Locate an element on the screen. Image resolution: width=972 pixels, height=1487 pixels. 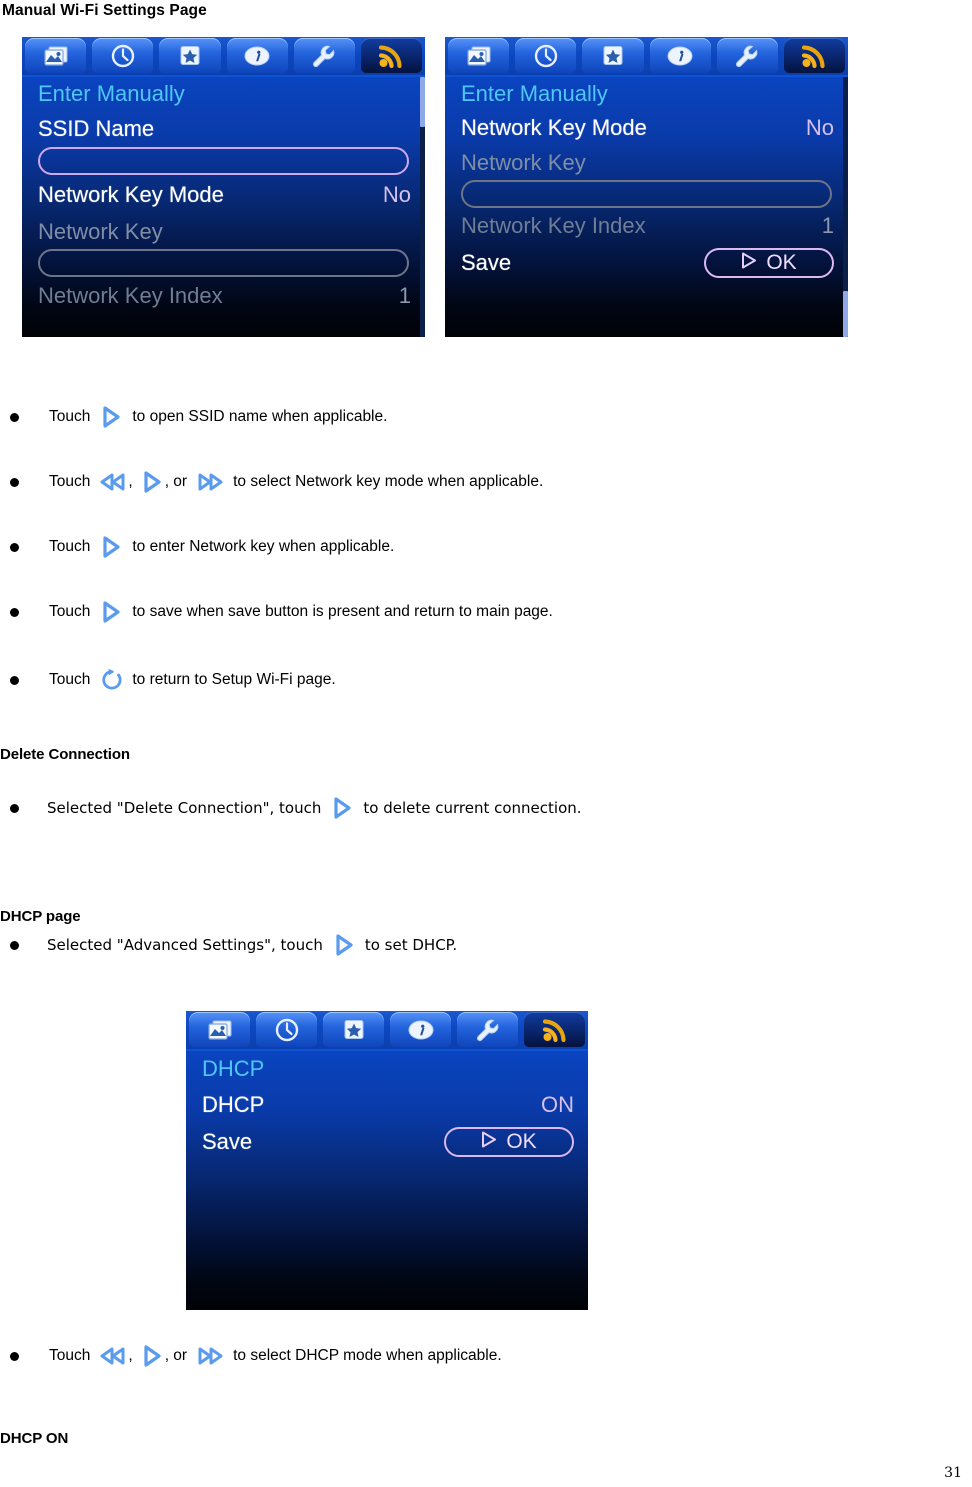
row-dhcp: DHCP ON is located at coordinates (387, 1105).